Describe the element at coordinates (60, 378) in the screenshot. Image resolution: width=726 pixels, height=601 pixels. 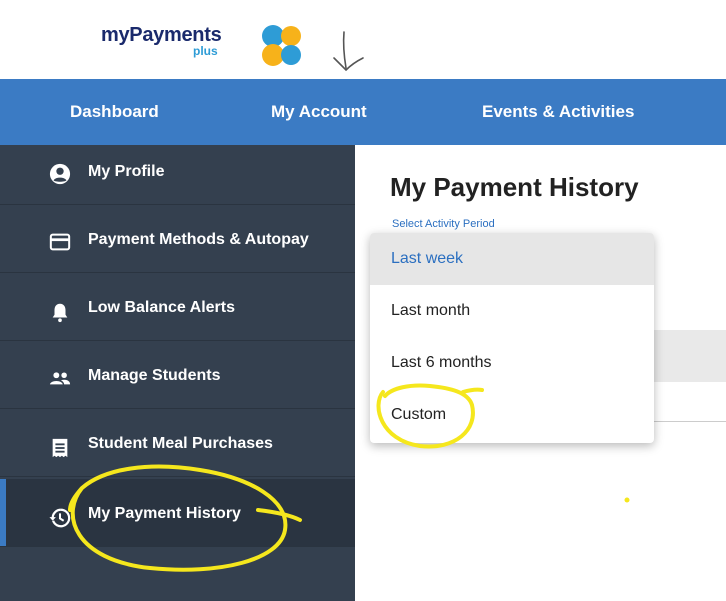
I see `people-icon` at that location.